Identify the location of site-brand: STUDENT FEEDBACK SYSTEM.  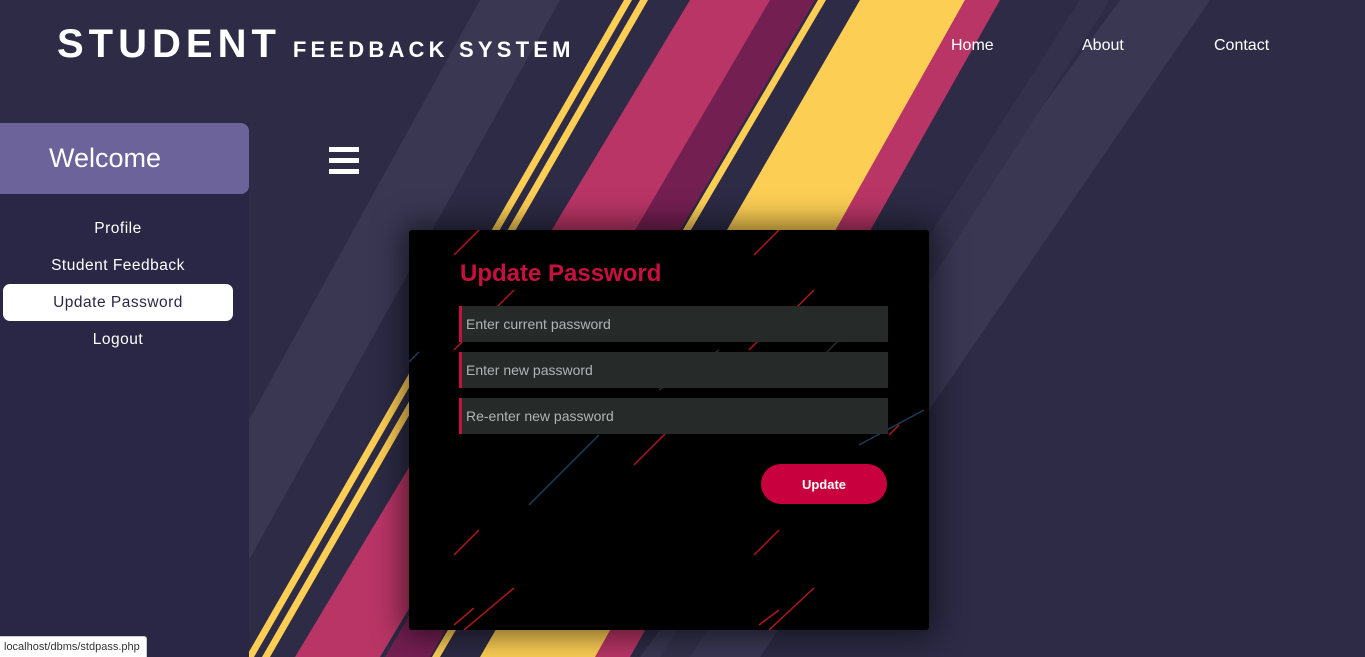
(316, 44).